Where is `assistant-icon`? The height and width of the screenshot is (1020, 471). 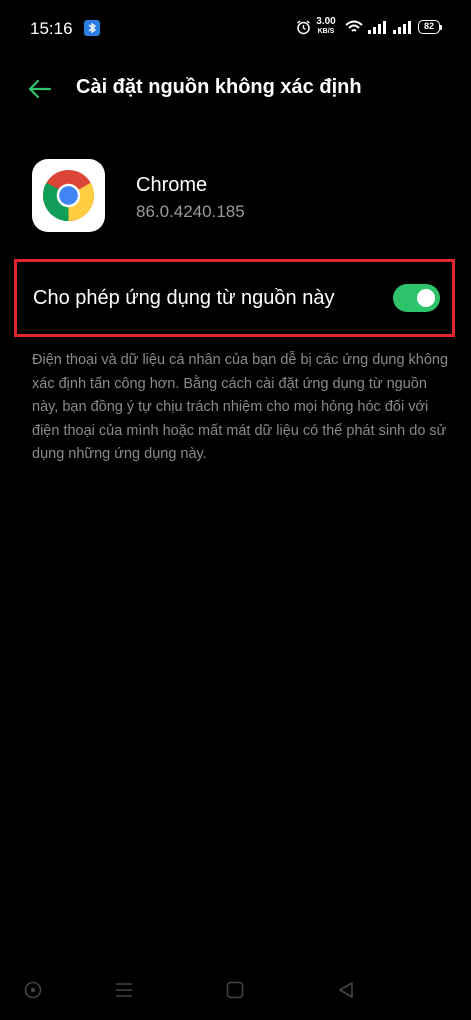
assistant-icon is located at coordinates (33, 990).